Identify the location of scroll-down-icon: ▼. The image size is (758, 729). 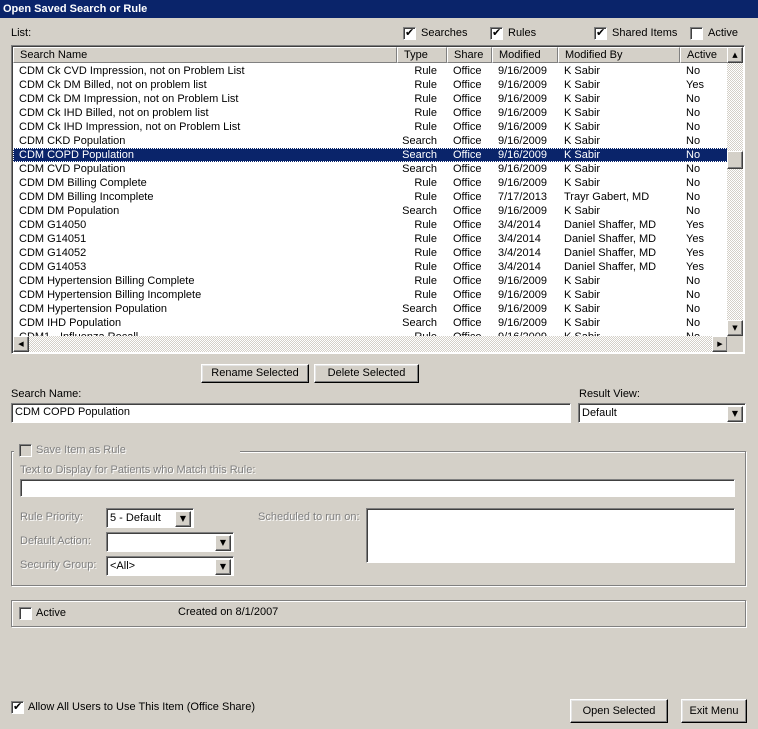
(735, 328).